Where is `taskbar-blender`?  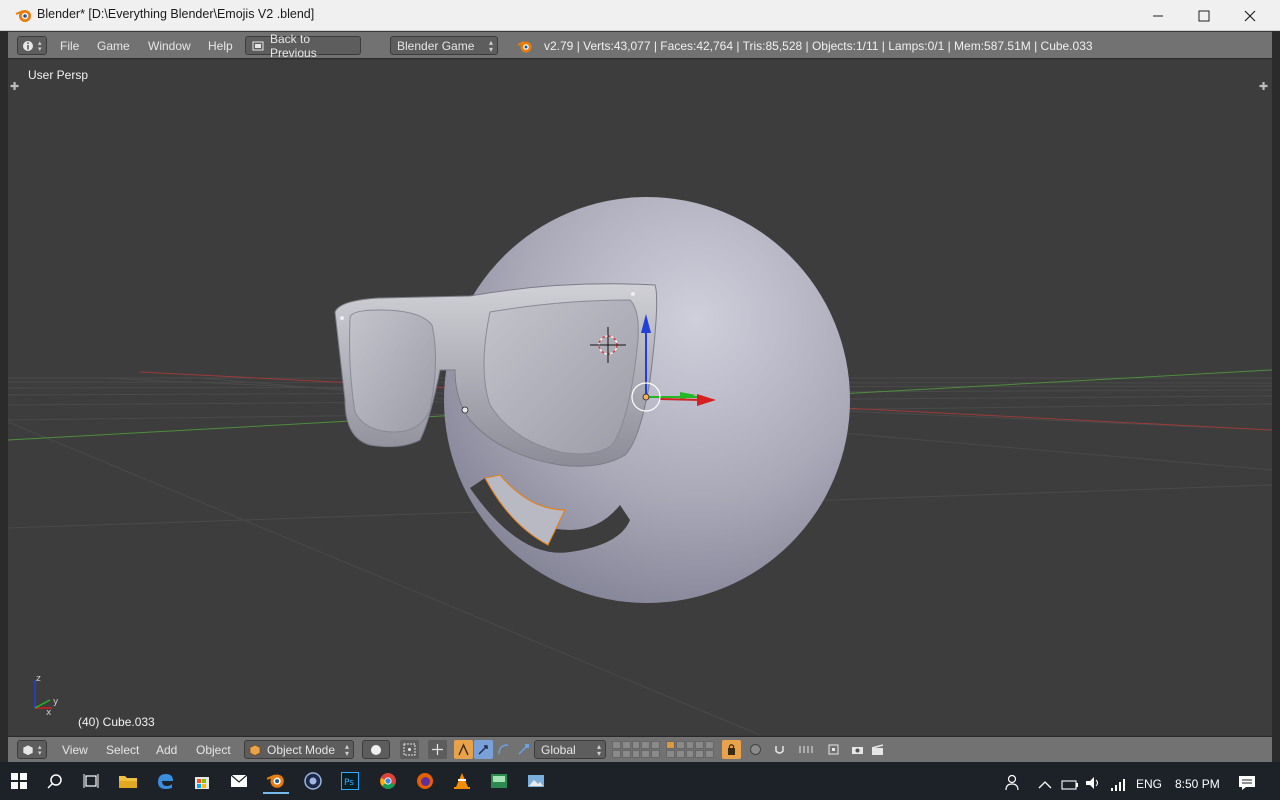 taskbar-blender is located at coordinates (276, 781).